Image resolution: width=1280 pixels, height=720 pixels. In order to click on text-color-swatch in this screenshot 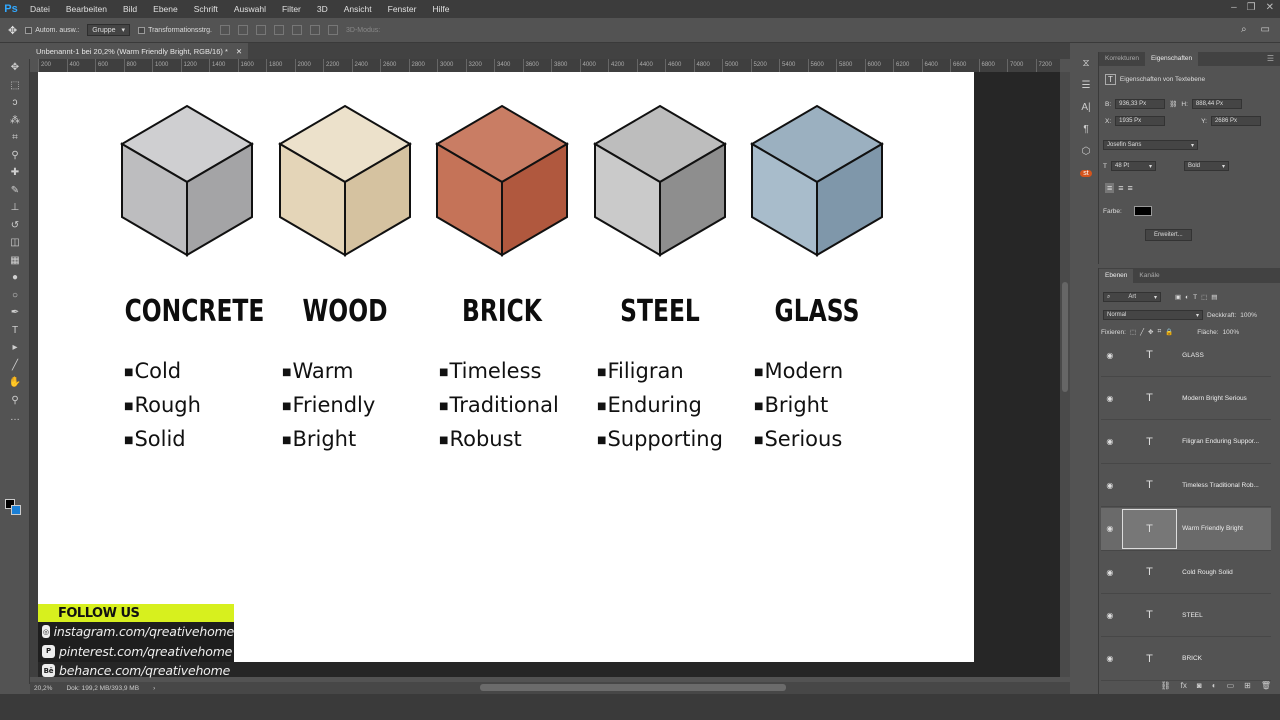, I will do `click(1142, 211)`.